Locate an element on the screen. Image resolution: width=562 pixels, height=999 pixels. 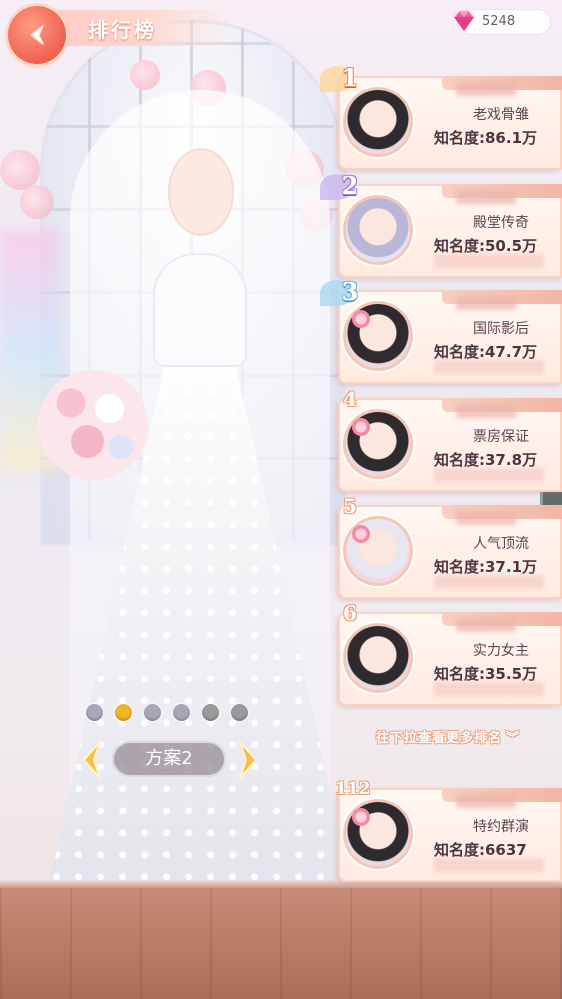
back-arrow-icon is located at coordinates (37, 35).